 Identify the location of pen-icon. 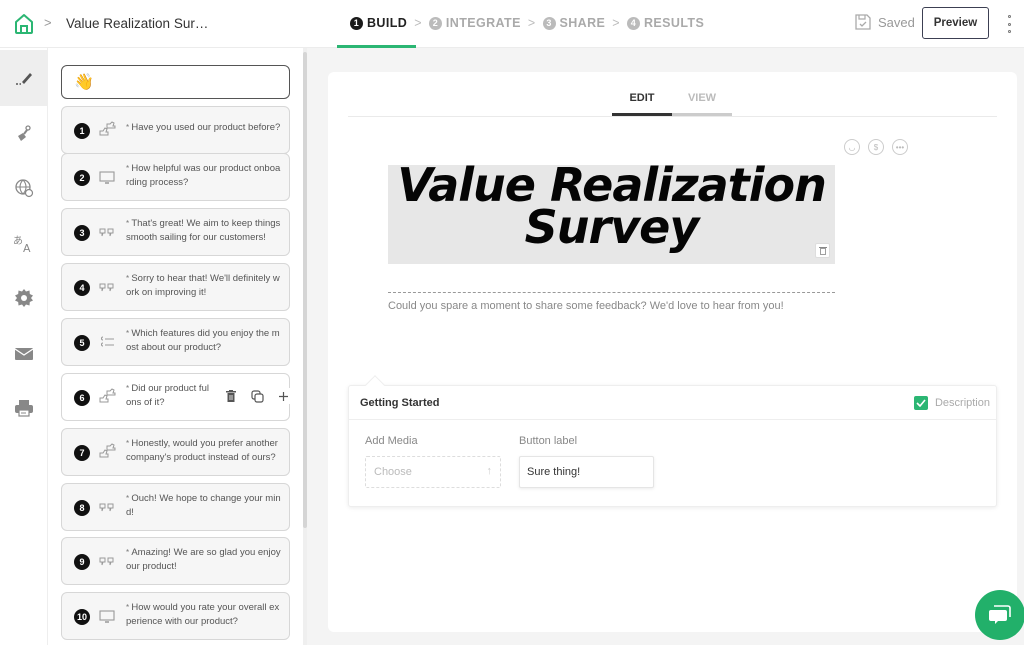
(24, 79).